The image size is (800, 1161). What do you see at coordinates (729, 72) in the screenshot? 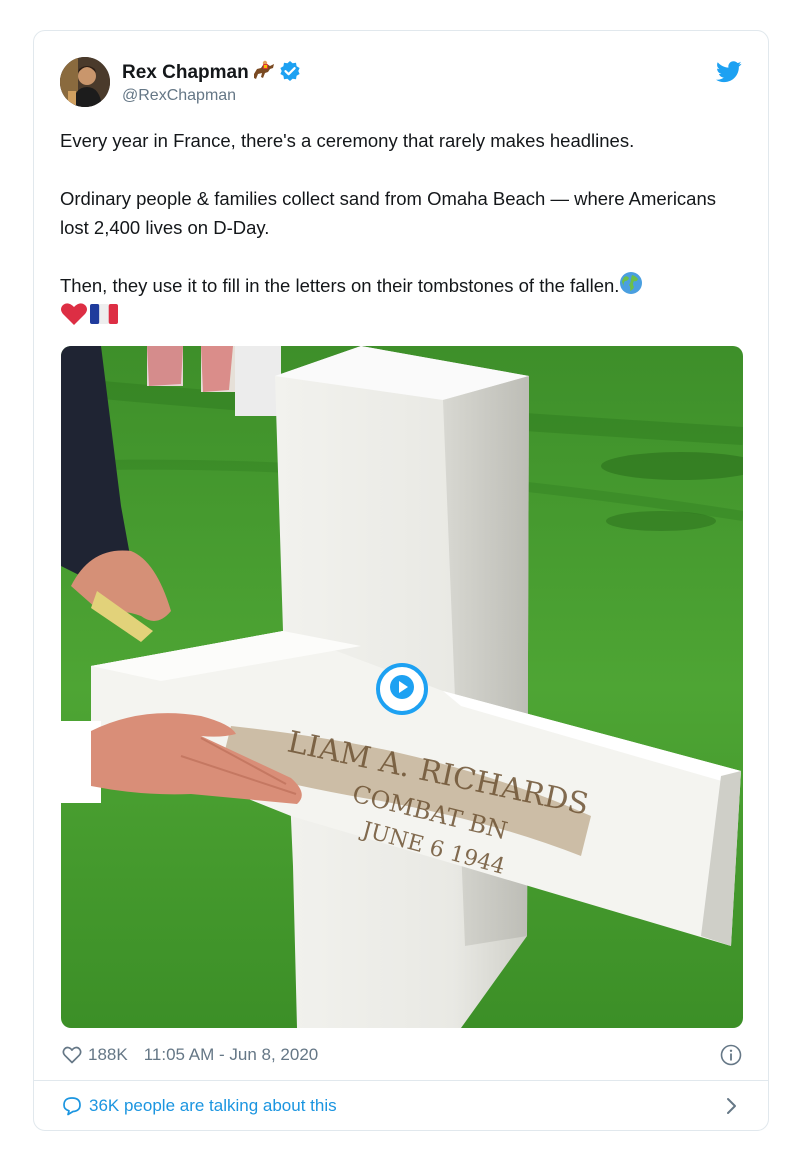
I see `twitter-bird-icon` at bounding box center [729, 72].